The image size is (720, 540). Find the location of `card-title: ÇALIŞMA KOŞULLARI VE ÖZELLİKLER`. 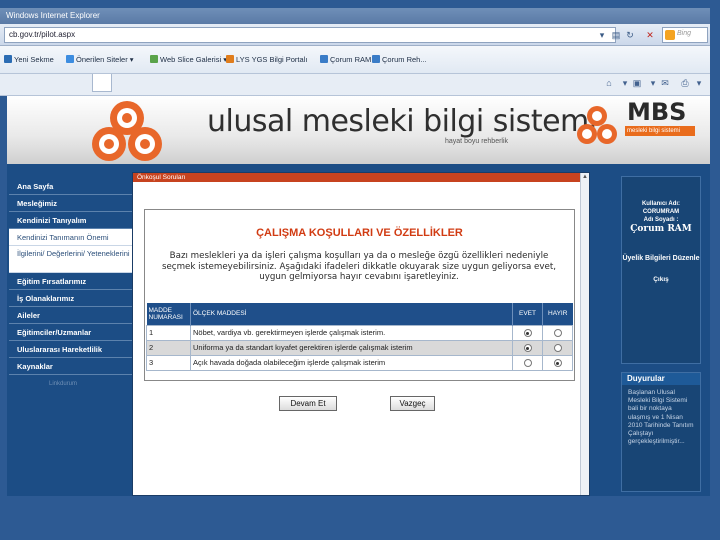

card-title: ÇALIŞMA KOŞULLARI VE ÖZELLİKLER is located at coordinates (359, 233).